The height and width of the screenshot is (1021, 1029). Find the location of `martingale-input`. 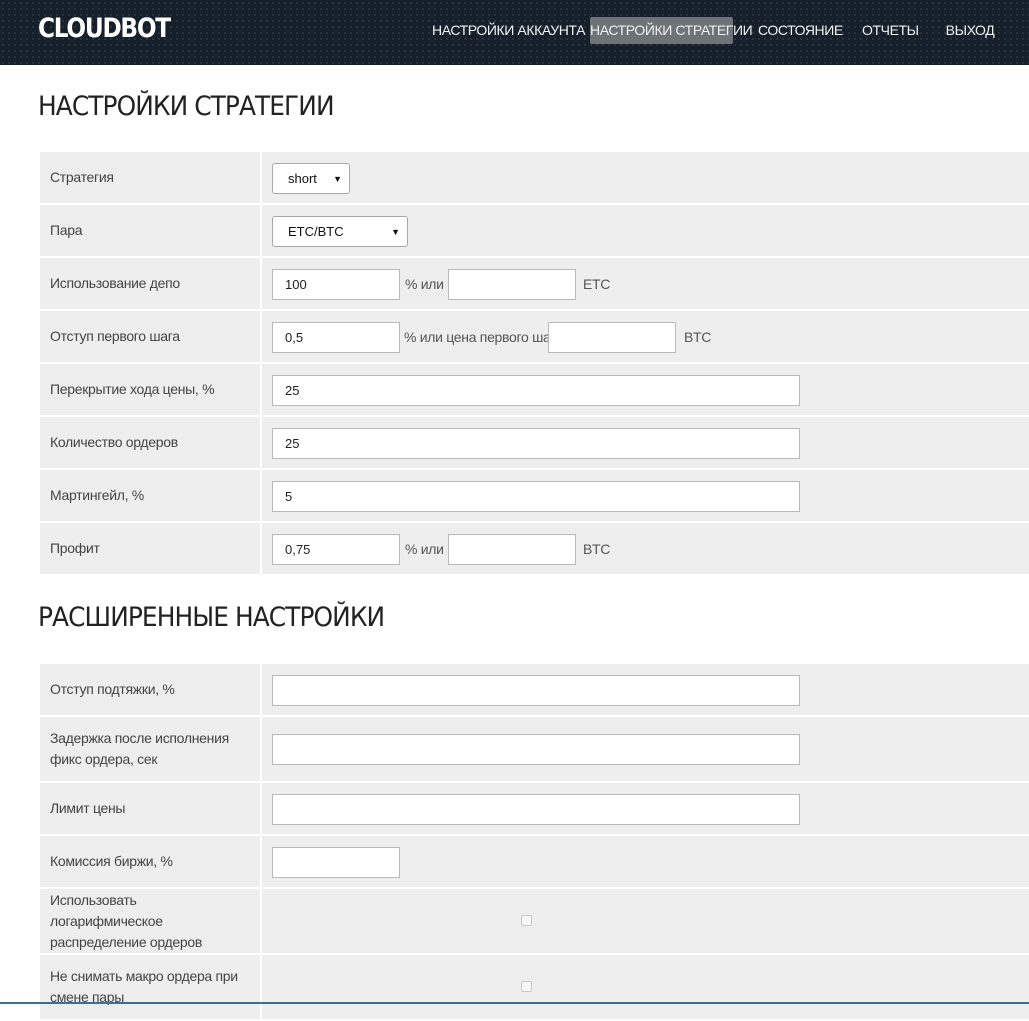

martingale-input is located at coordinates (536, 496).